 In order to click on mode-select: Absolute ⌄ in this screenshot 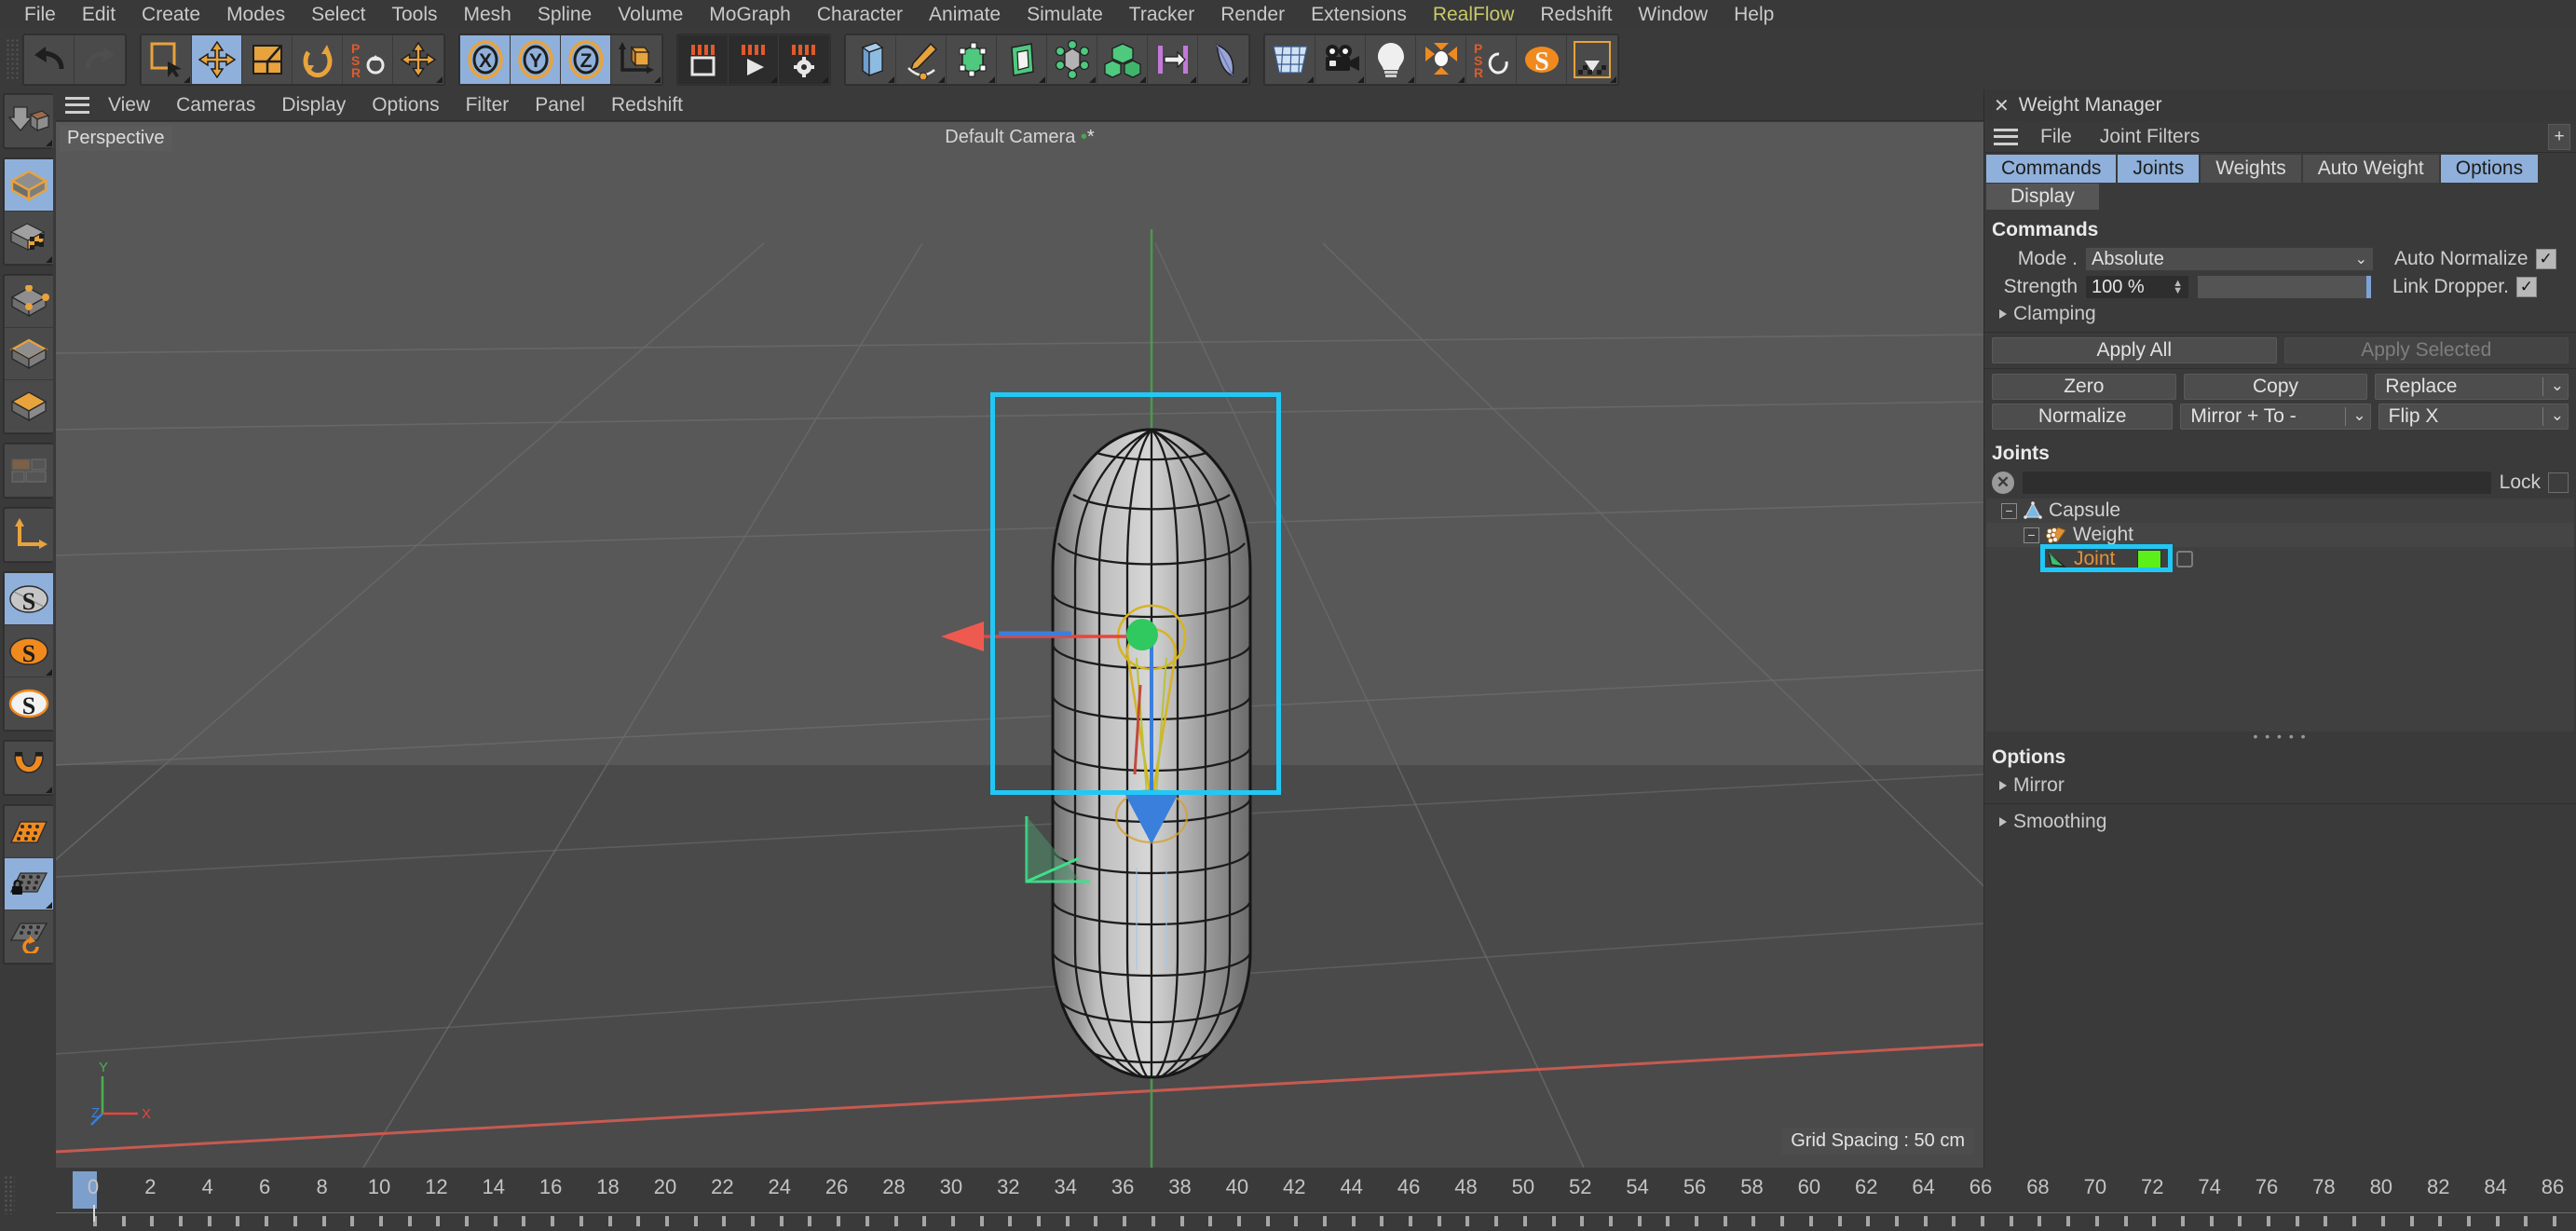, I will do `click(2229, 259)`.